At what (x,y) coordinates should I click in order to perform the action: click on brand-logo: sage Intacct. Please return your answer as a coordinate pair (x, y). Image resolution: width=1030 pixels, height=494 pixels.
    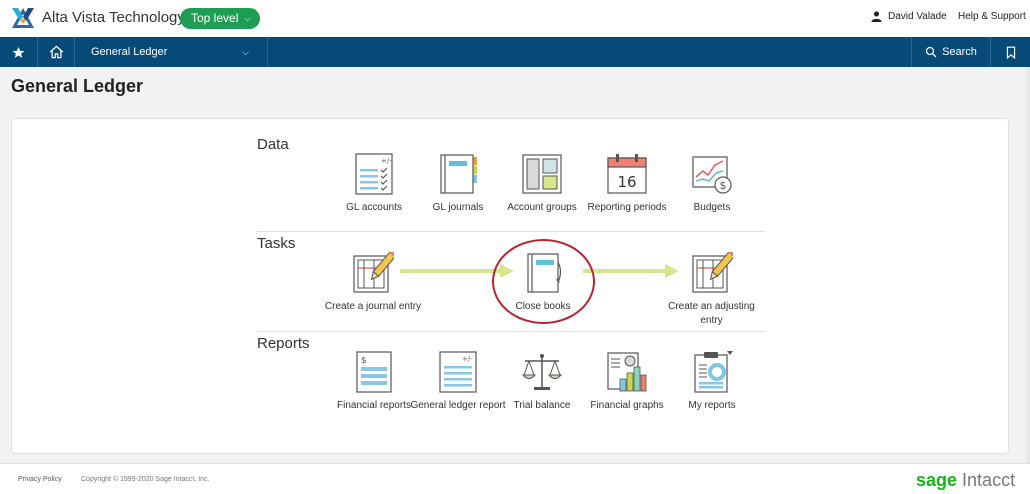
    Looking at the image, I should click on (965, 480).